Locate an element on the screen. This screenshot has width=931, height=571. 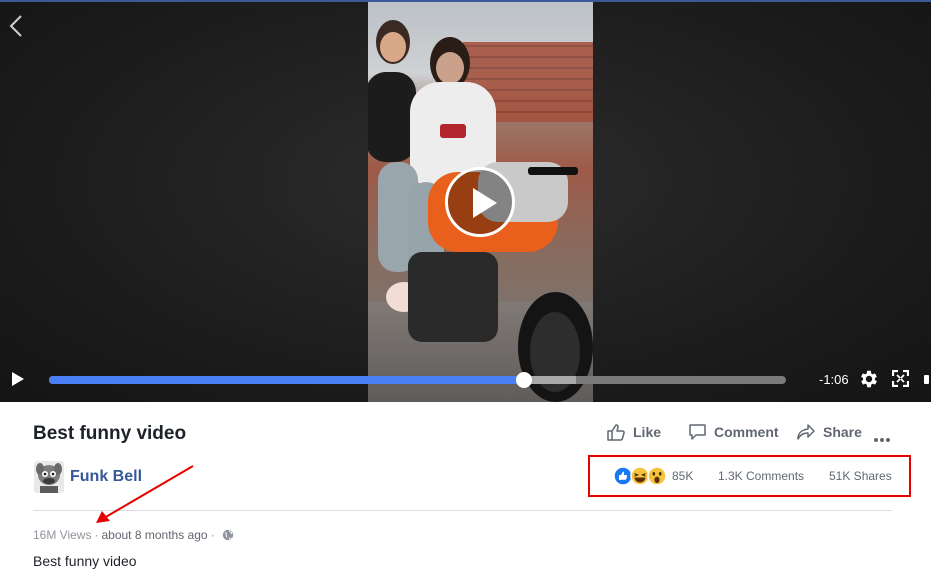
more-options-icon is located at coordinates (883, 435).